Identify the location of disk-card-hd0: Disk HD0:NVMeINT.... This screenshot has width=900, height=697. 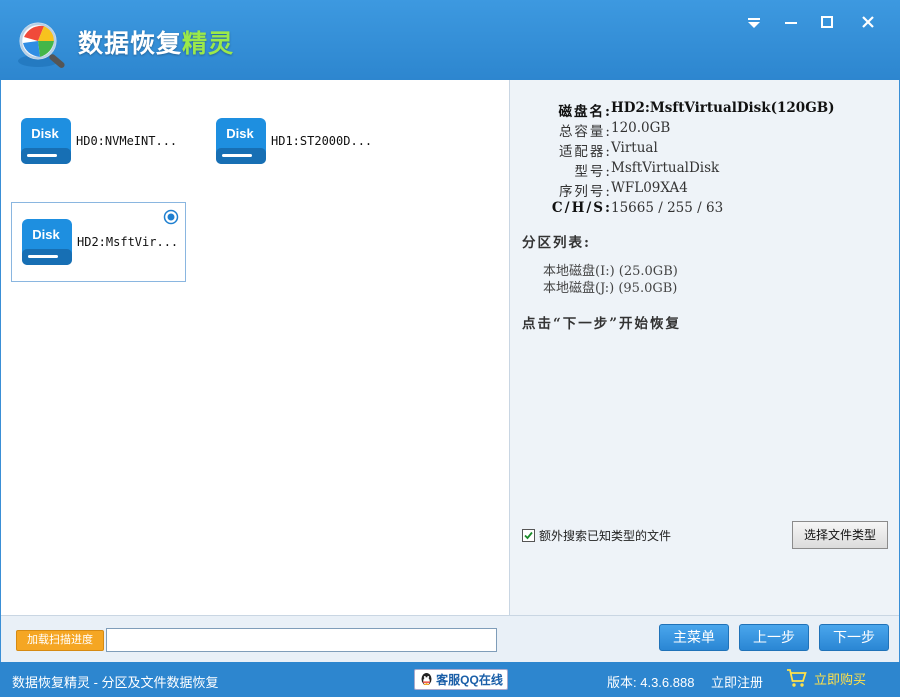
(98, 142).